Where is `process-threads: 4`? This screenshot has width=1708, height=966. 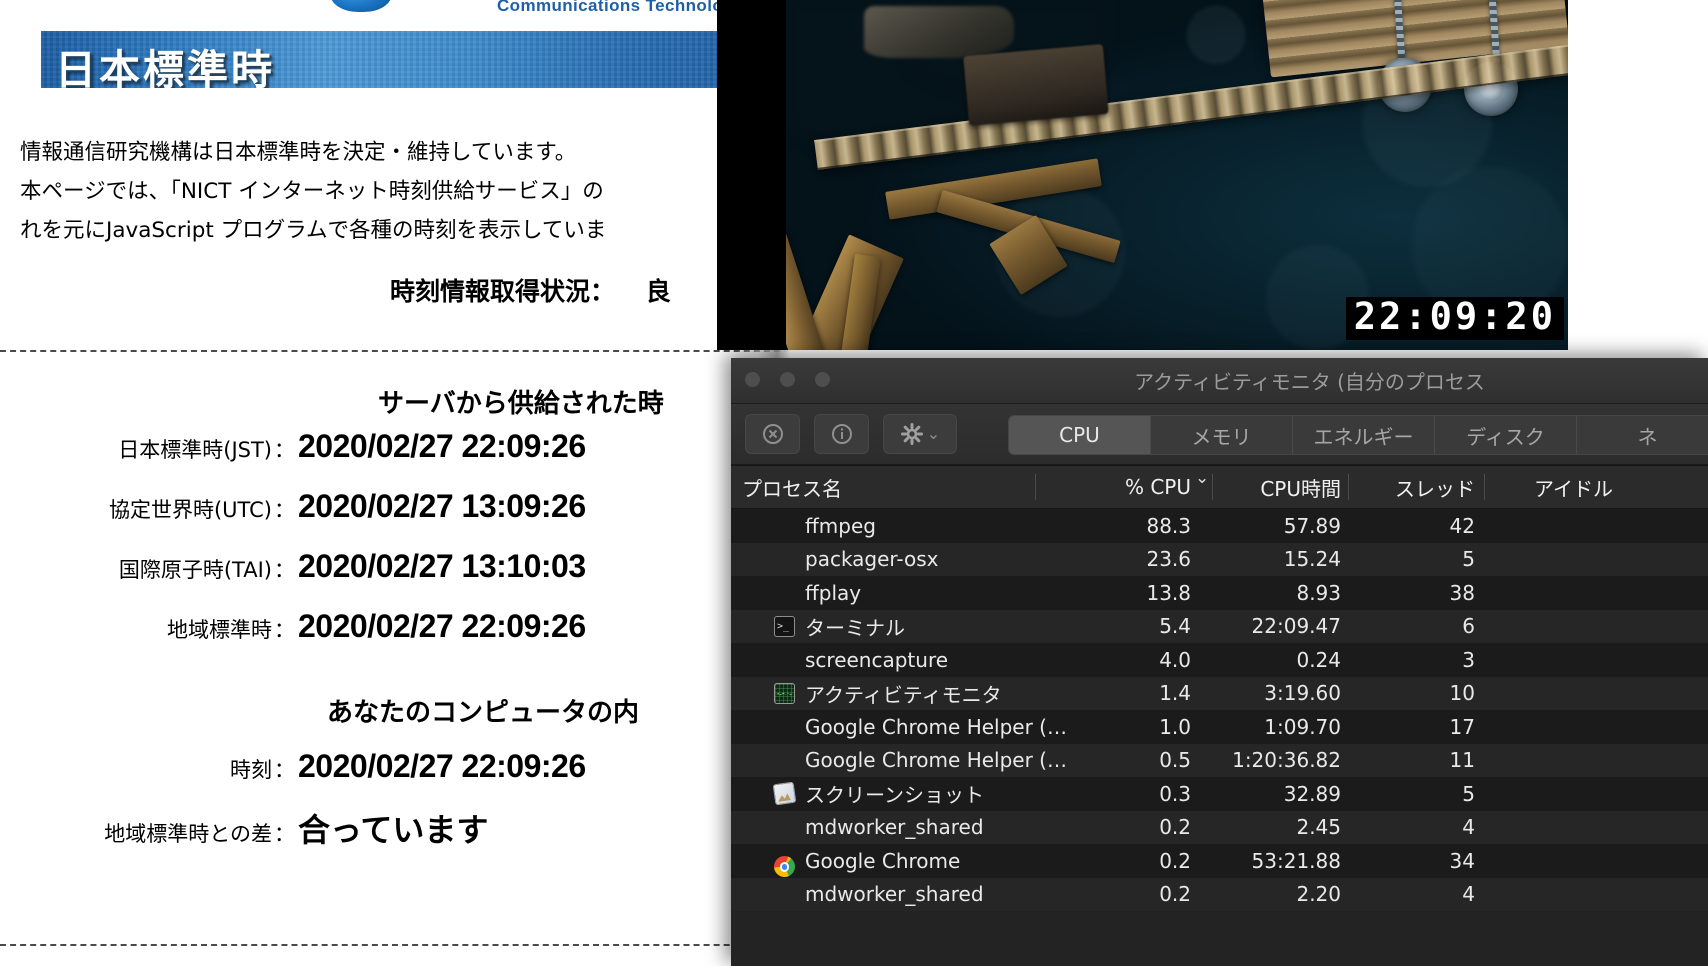
process-threads: 4 is located at coordinates (1468, 827).